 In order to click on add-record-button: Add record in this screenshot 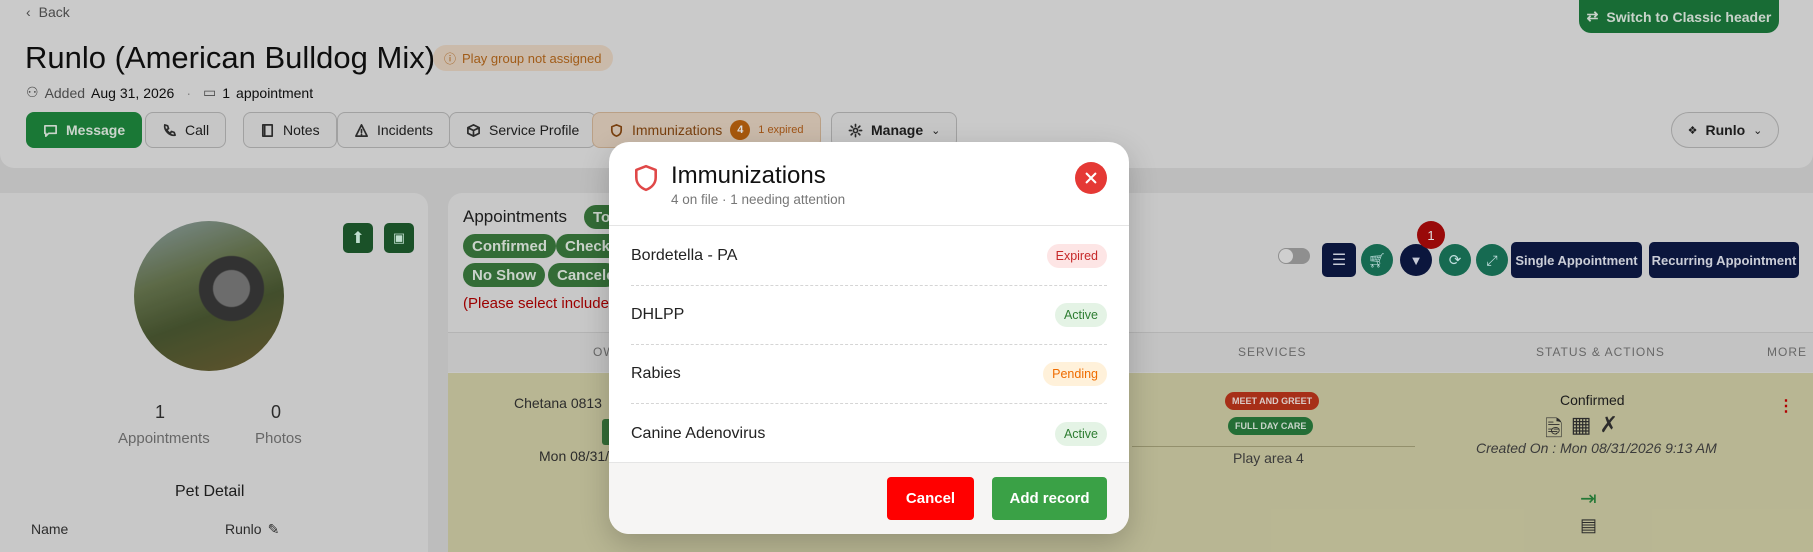, I will do `click(1049, 498)`.